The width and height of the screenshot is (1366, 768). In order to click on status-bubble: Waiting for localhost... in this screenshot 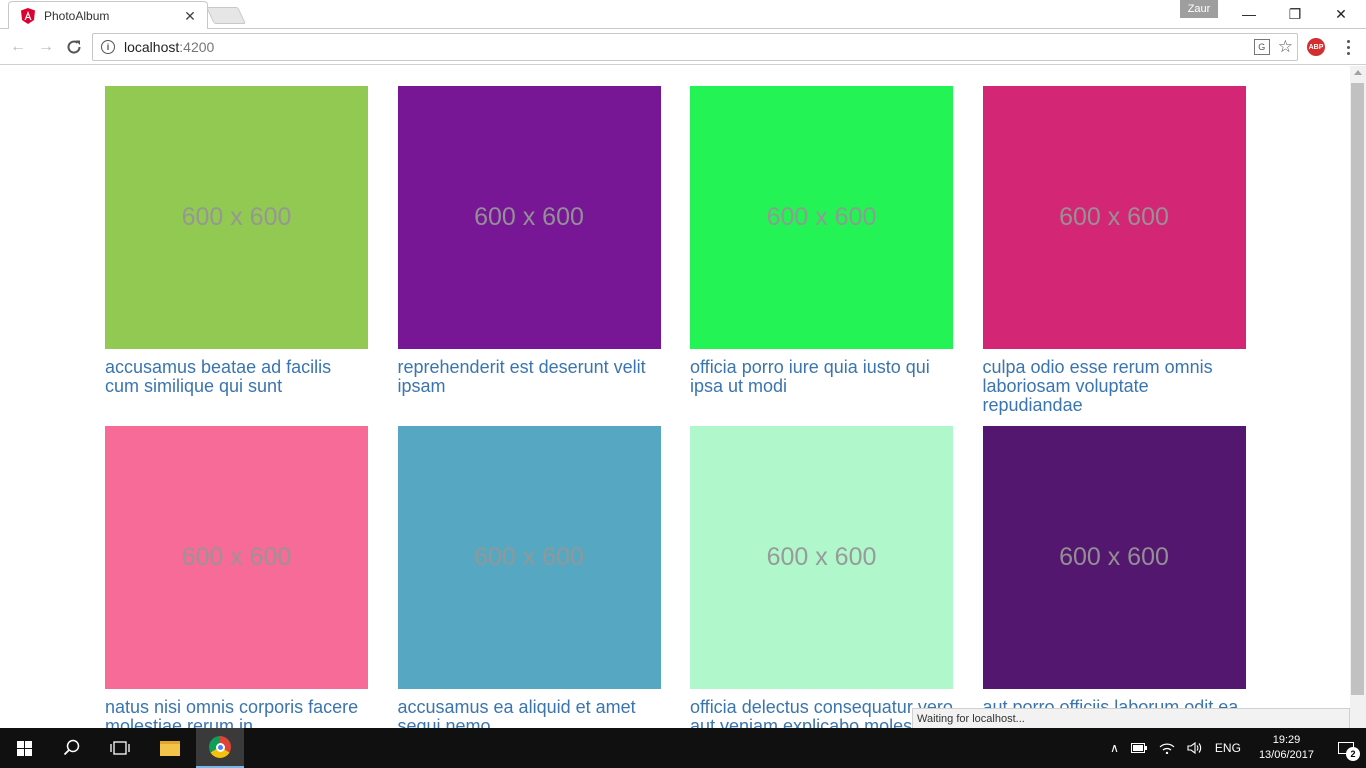, I will do `click(1131, 718)`.